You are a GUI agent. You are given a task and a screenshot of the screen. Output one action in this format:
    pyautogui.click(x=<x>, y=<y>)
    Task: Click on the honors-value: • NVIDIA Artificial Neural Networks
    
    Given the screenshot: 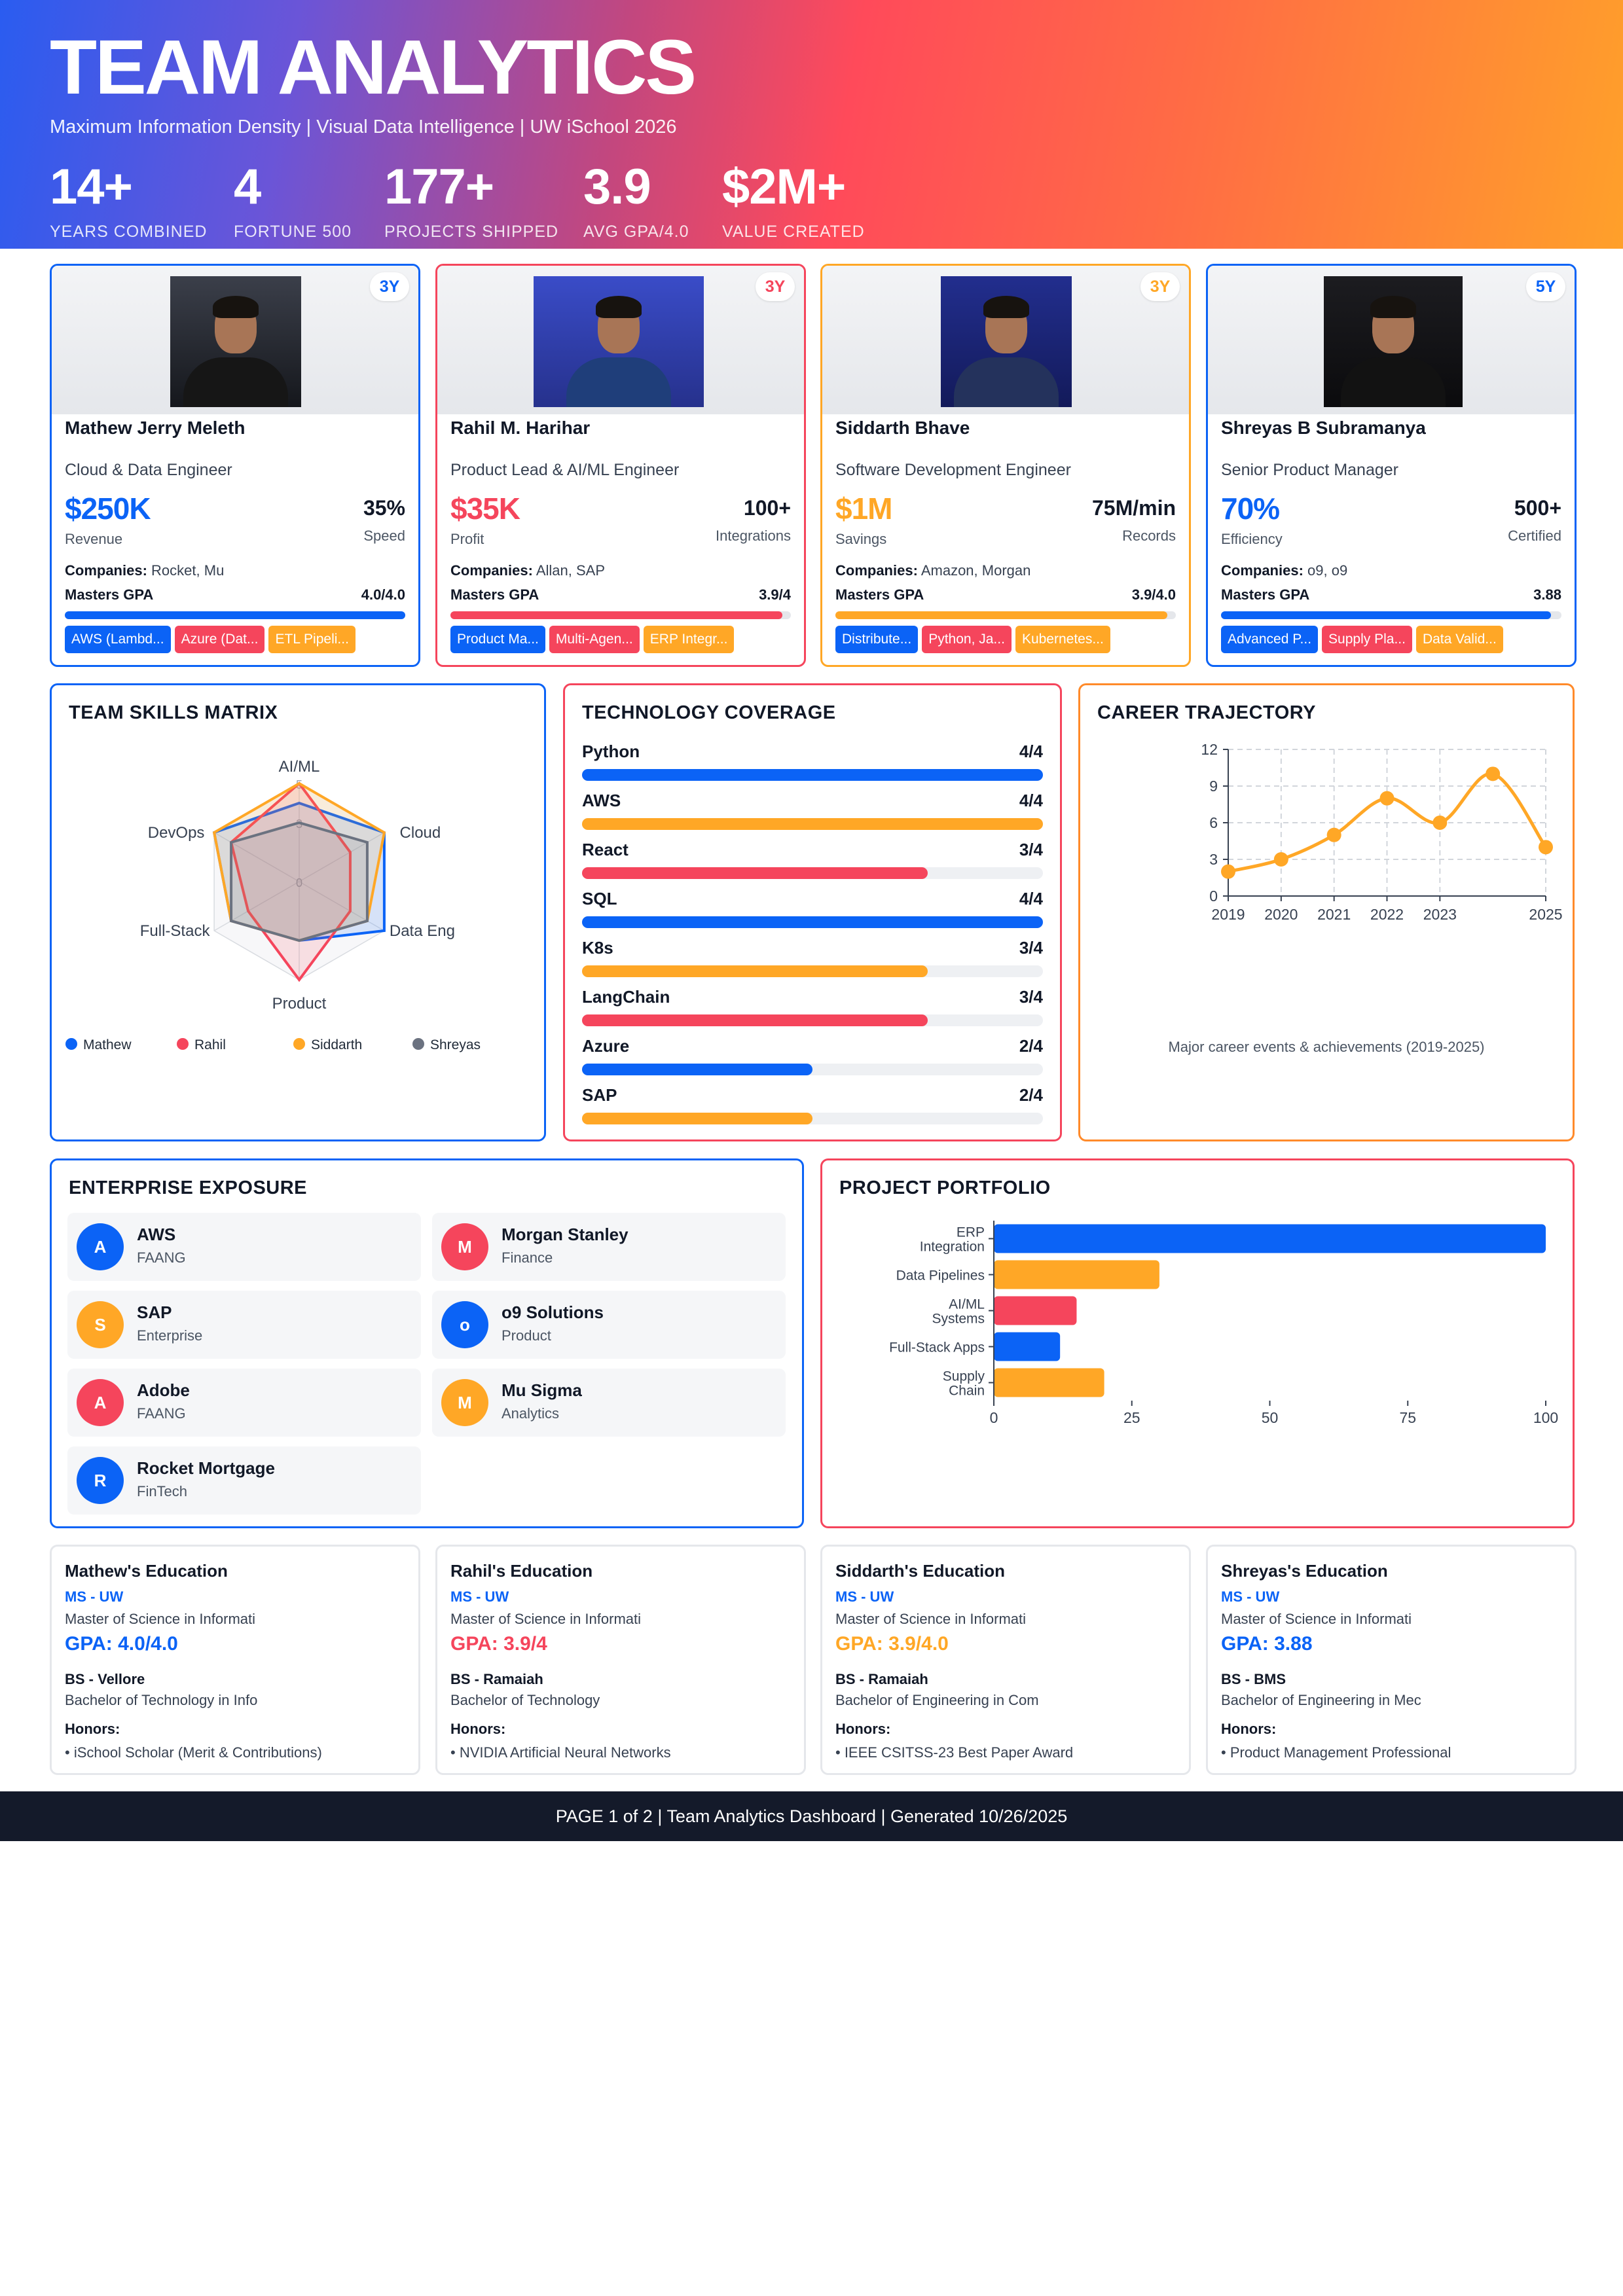 What is the action you would take?
    pyautogui.click(x=560, y=1752)
    